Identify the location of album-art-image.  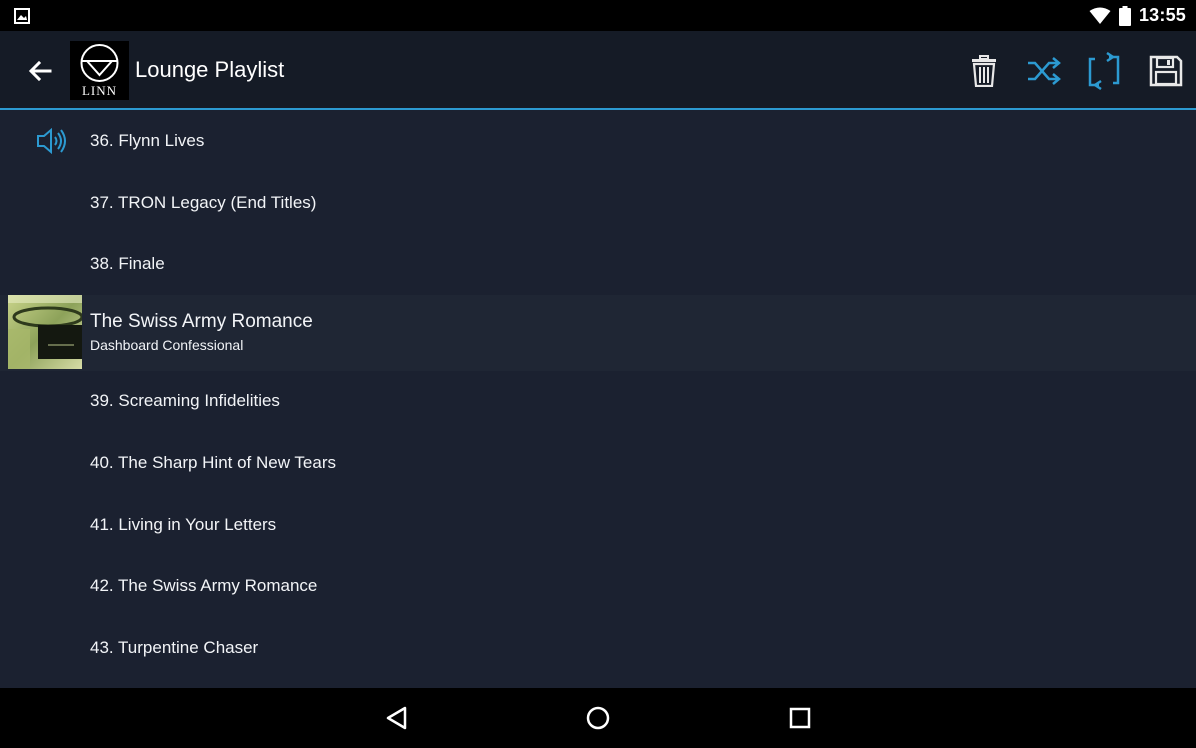
(45, 332).